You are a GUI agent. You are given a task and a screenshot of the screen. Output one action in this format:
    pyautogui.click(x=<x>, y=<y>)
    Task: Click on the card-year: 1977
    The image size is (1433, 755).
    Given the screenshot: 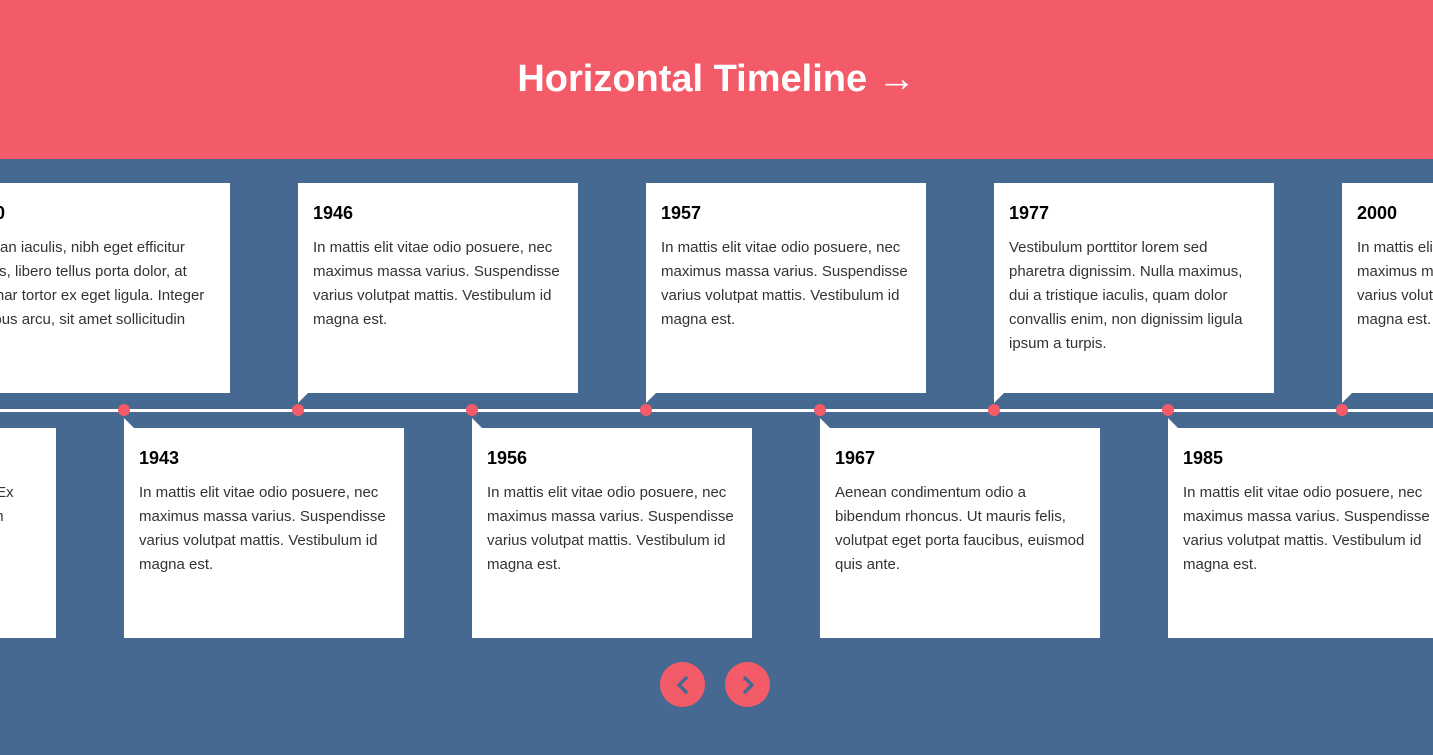 What is the action you would take?
    pyautogui.click(x=1029, y=213)
    